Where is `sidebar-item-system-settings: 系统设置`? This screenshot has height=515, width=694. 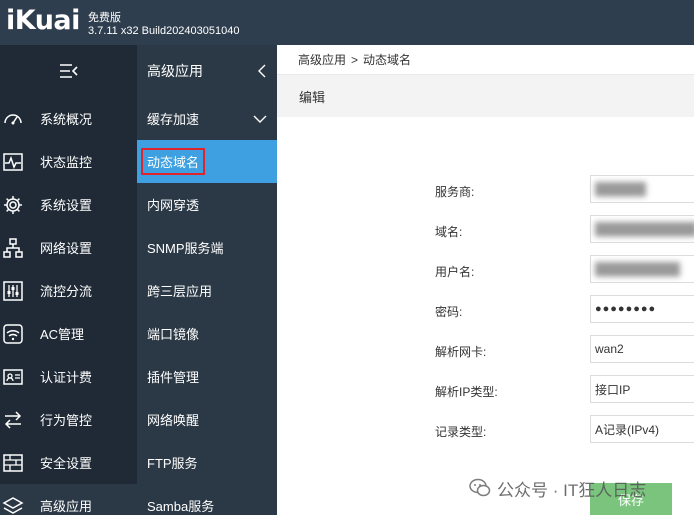 sidebar-item-system-settings: 系统设置 is located at coordinates (68, 204).